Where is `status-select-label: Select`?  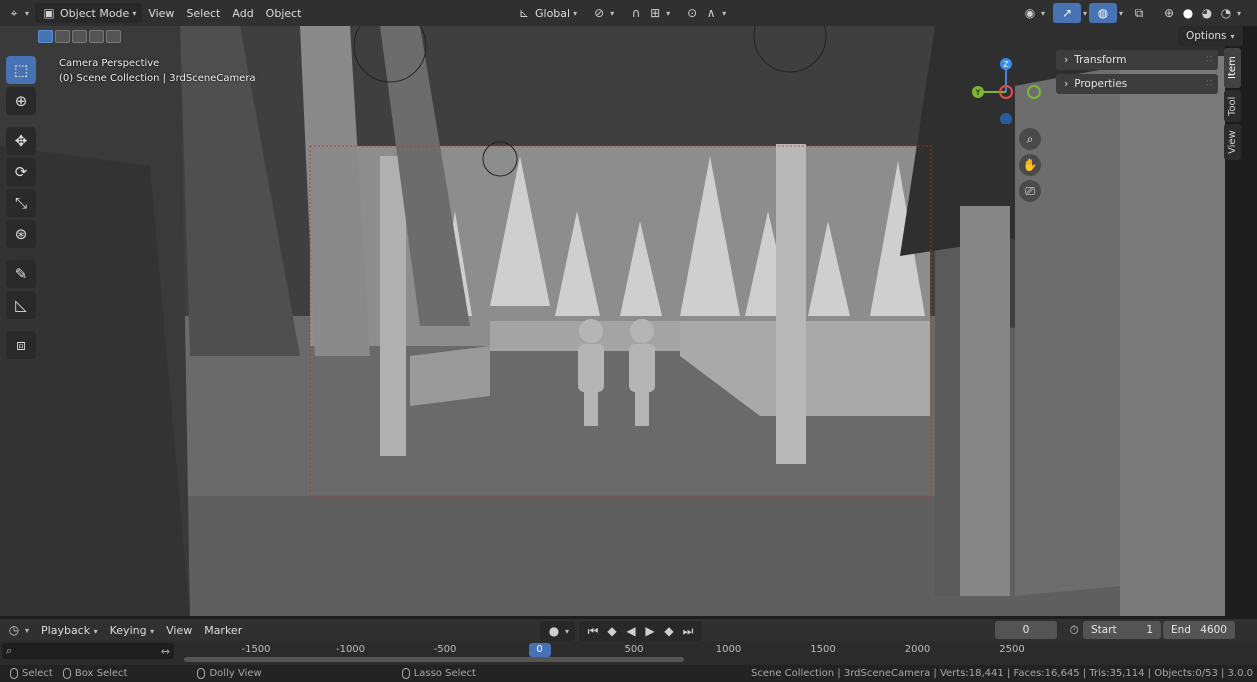
status-select-label: Select is located at coordinates (37, 673).